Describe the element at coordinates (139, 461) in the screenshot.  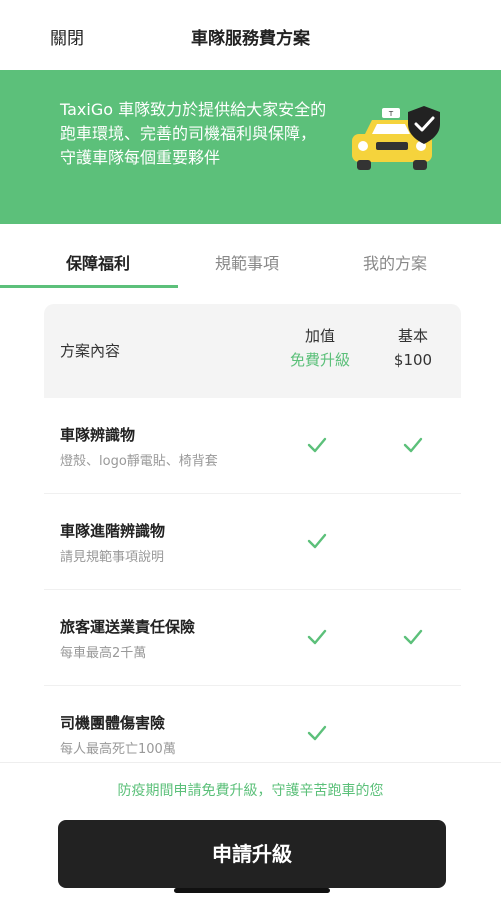
I see `benefit-detail: 燈殼、logo靜電貼、椅背套` at that location.